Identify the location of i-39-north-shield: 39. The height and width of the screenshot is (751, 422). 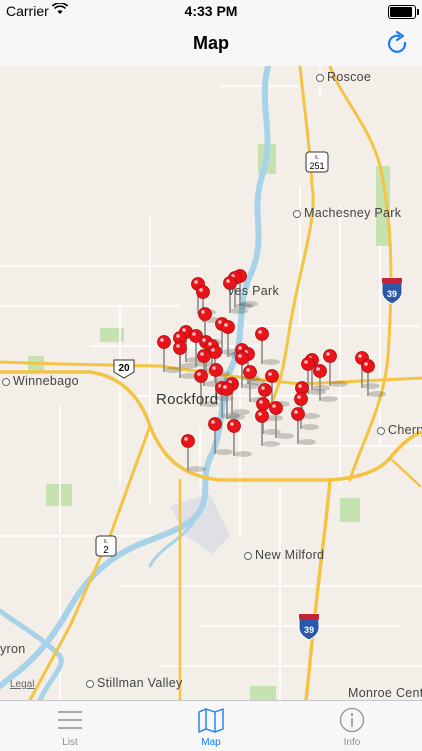
(392, 291).